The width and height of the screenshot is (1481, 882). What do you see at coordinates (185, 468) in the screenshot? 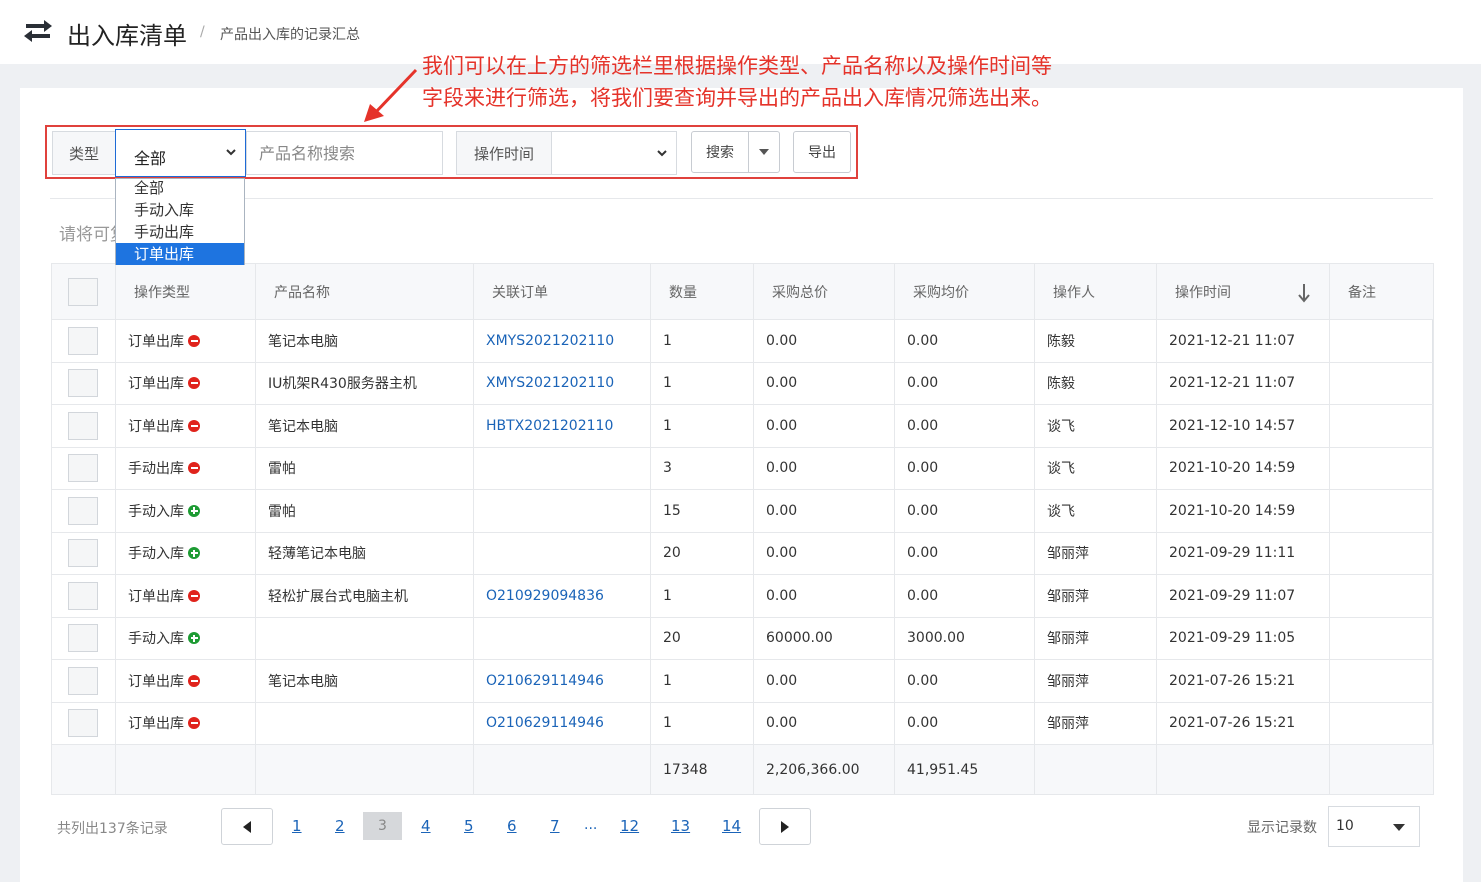
I see `op-type-cell: 手动出库` at bounding box center [185, 468].